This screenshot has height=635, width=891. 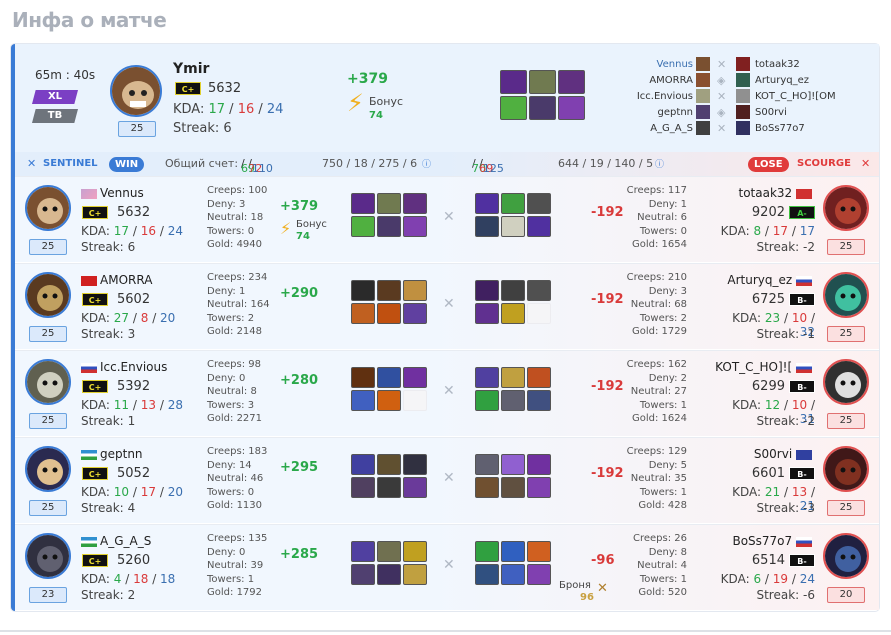 I want to click on list-player: Vennus, so click(x=664, y=65).